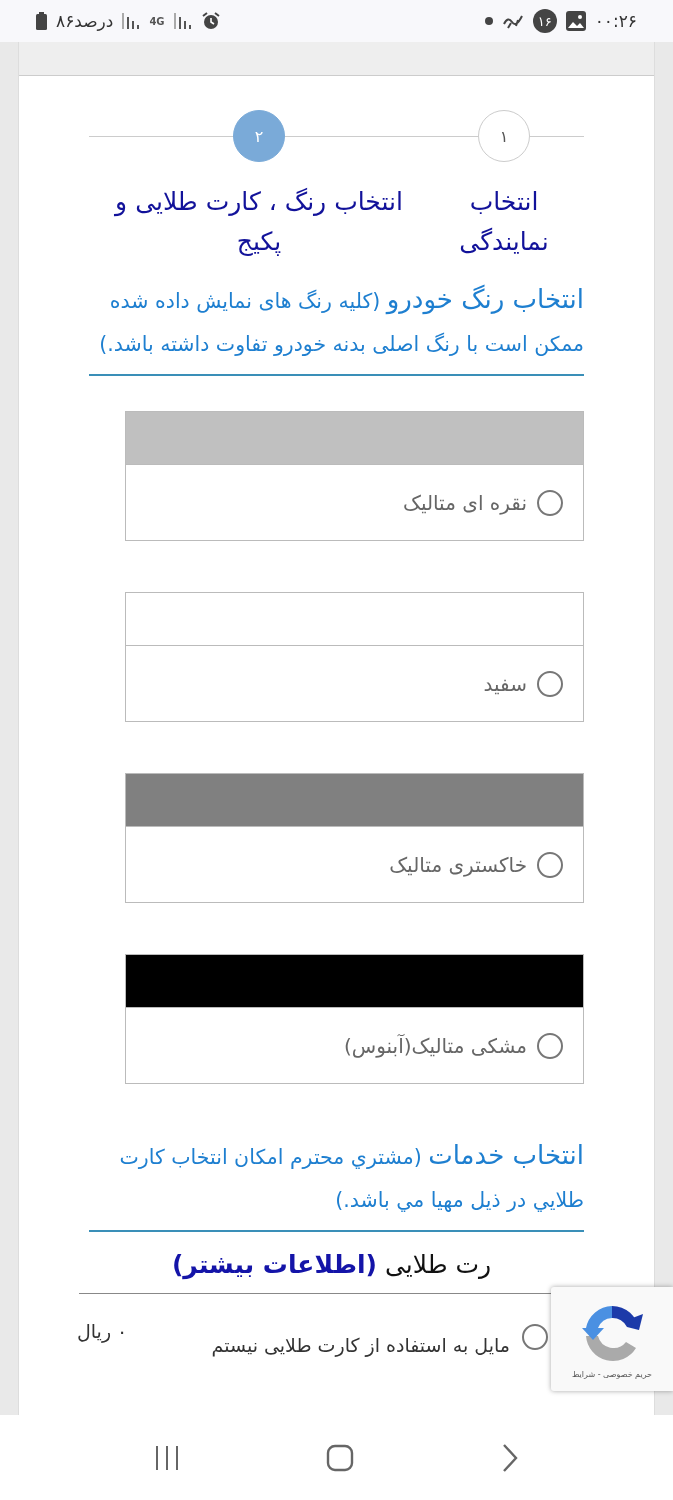 The image size is (673, 1500). I want to click on network-type: 4G, so click(157, 21).